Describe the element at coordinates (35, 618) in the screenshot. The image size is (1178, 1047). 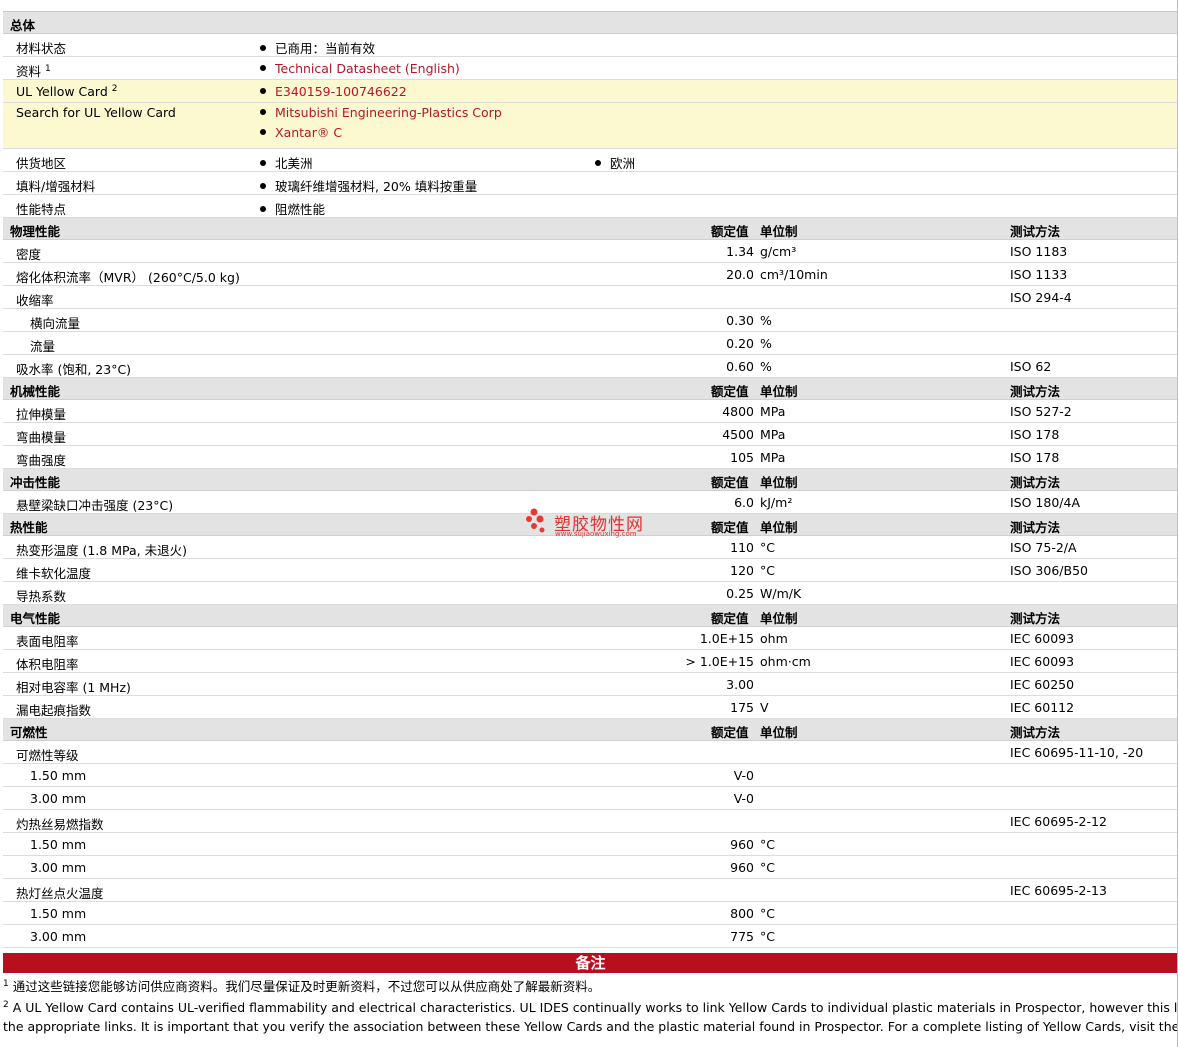
I see `section-title: 电气性能` at that location.